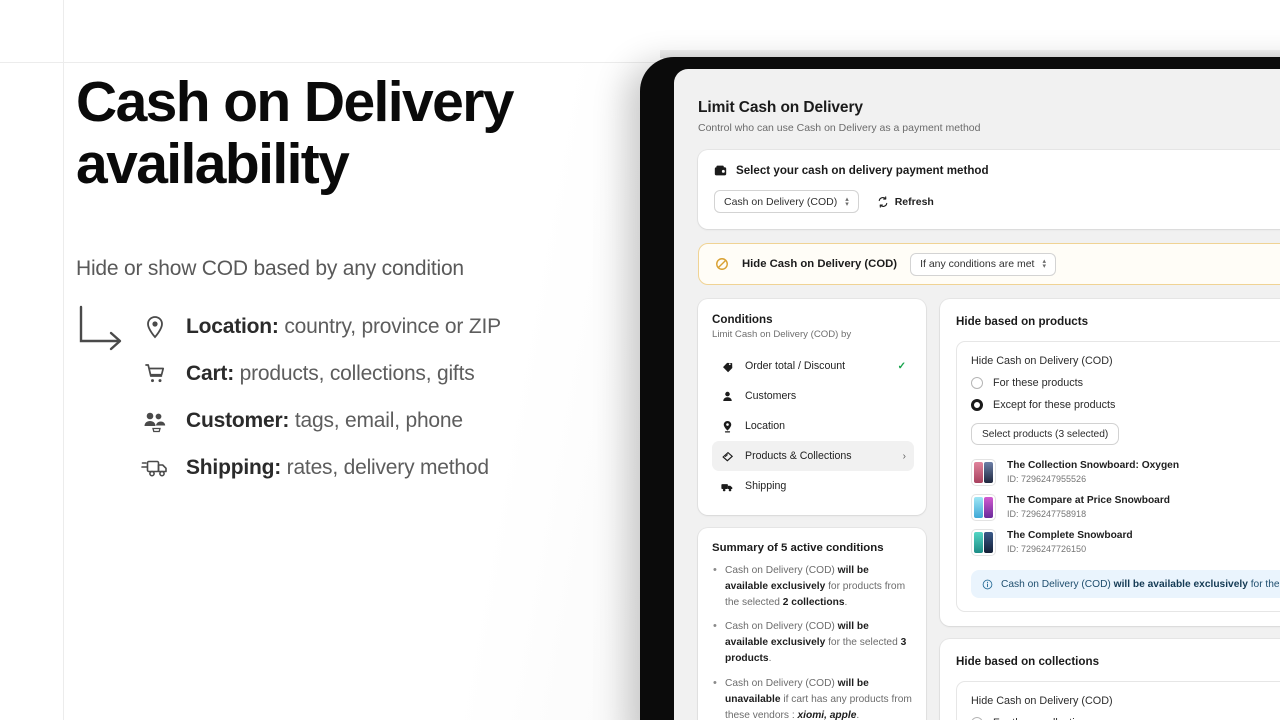 The width and height of the screenshot is (1280, 720). I want to click on condition-item-location: Location, so click(813, 426).